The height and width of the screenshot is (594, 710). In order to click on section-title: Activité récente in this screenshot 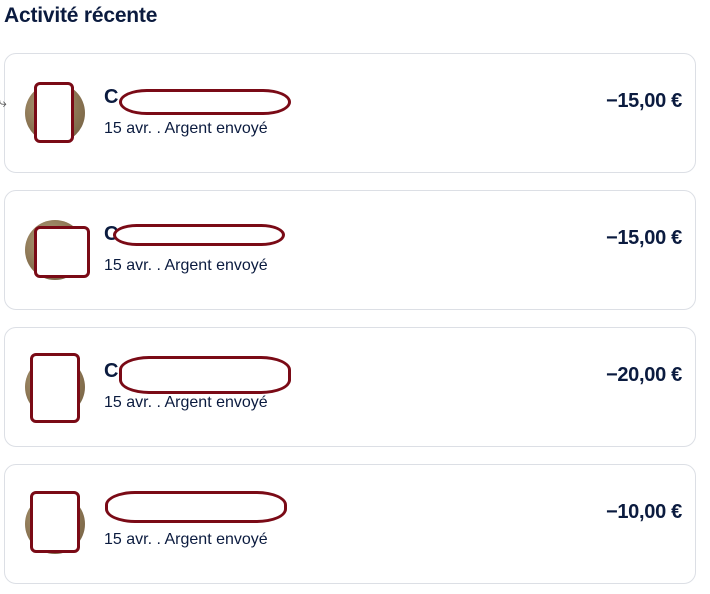, I will do `click(81, 15)`.